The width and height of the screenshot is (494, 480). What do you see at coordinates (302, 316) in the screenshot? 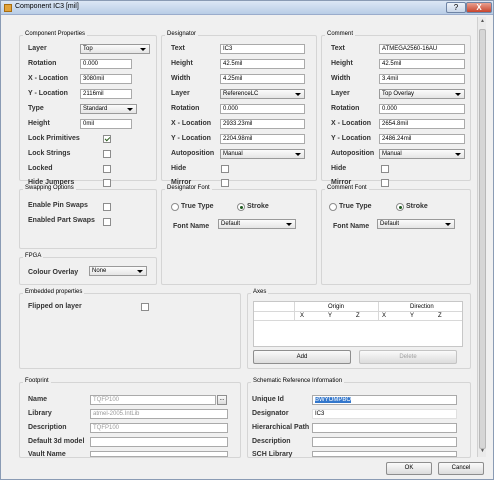
I see `origin-x-header: X` at bounding box center [302, 316].